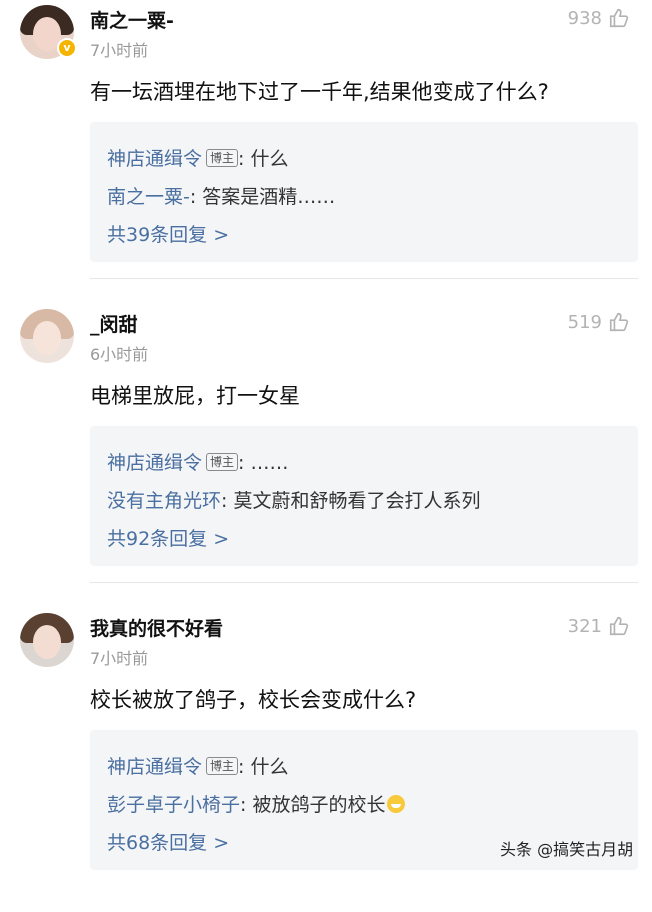  Describe the element at coordinates (396, 804) in the screenshot. I see `grinning-face-icon` at that location.